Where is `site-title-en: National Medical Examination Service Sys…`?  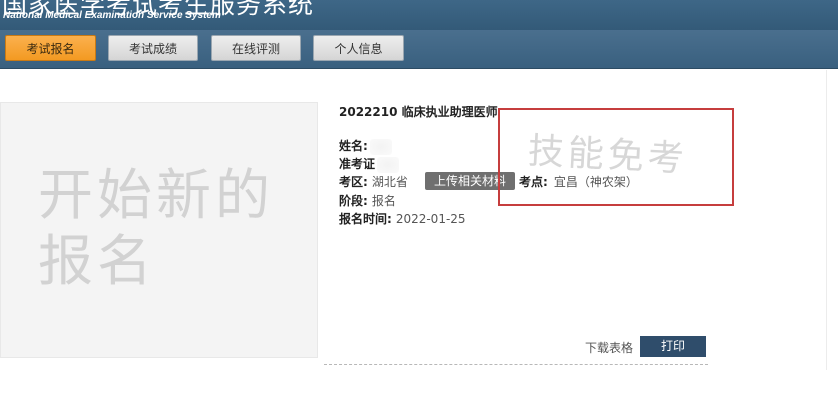
site-title-en: National Medical Examination Service Sys… is located at coordinates (112, 15).